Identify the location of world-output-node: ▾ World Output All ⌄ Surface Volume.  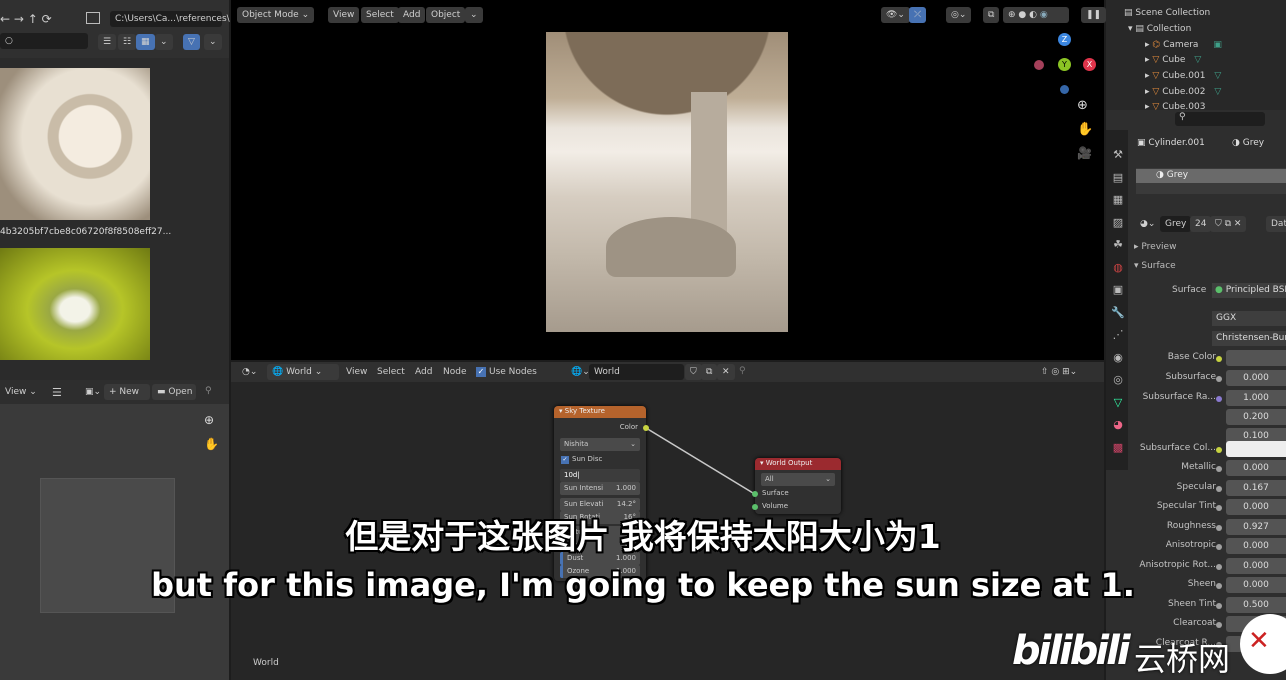
(796, 486).